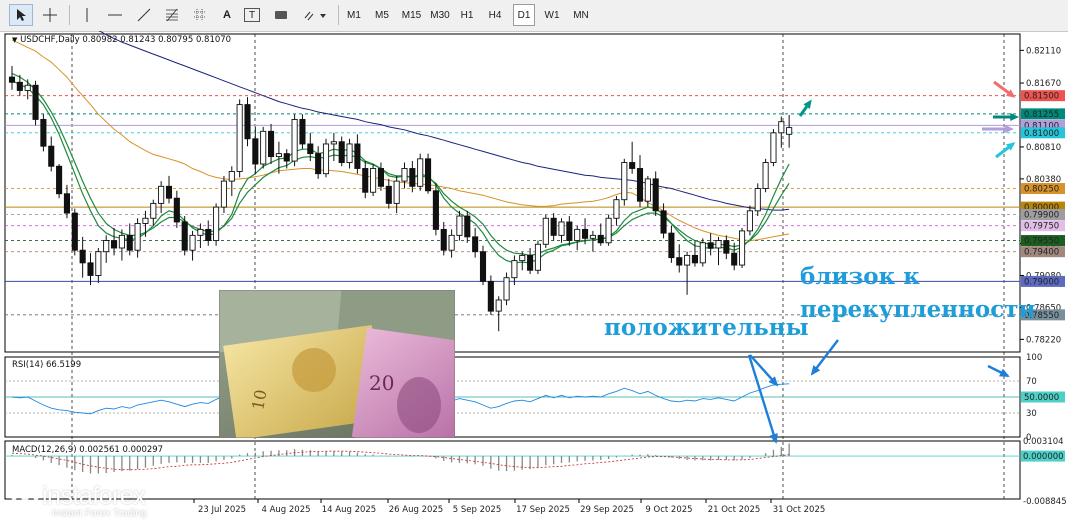  I want to click on price-tag-label: 0.80250, so click(1041, 190).